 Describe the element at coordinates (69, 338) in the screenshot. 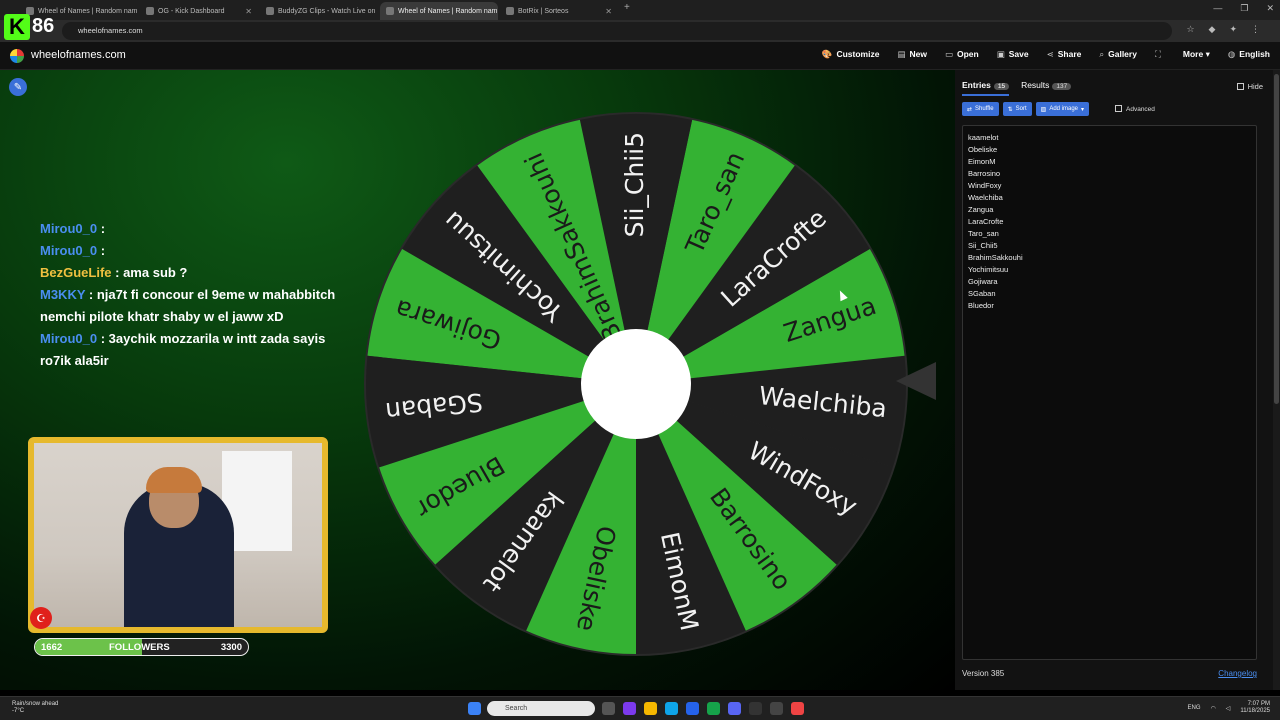

I see `chat-username: Mirou0_0` at that location.